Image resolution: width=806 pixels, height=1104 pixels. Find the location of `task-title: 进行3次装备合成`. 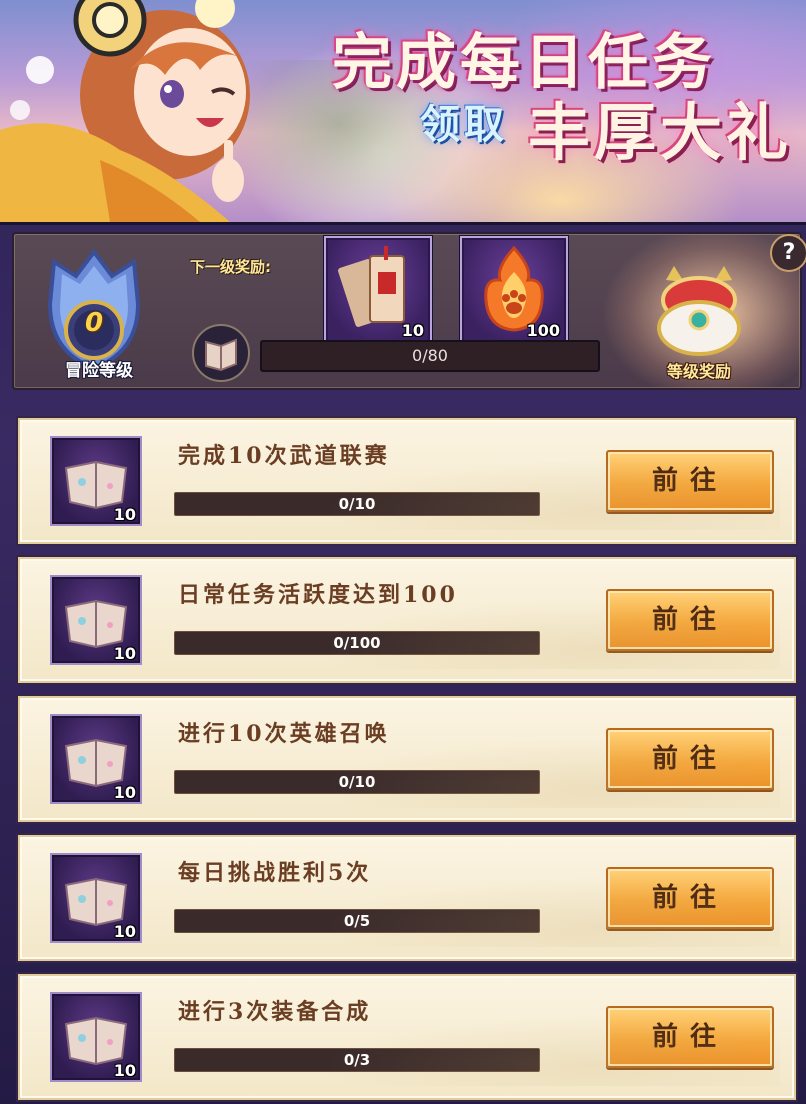

task-title: 进行3次装备合成 is located at coordinates (275, 1012).